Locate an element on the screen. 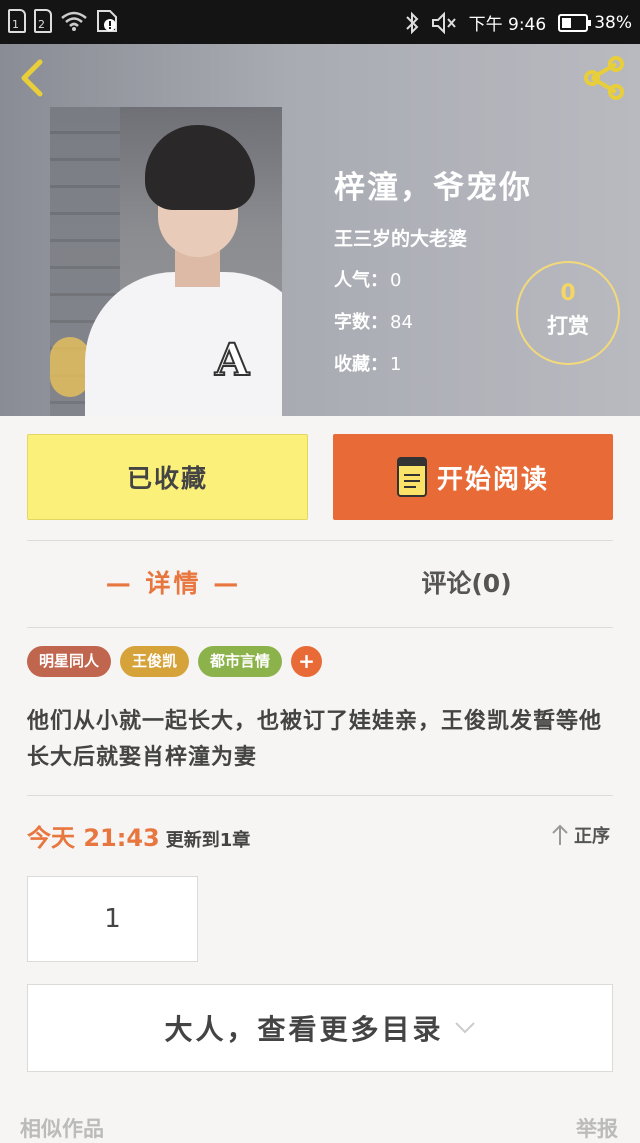 This screenshot has height=1143, width=640. more-catalog-button: 大人，查看更多目录 is located at coordinates (320, 1028).